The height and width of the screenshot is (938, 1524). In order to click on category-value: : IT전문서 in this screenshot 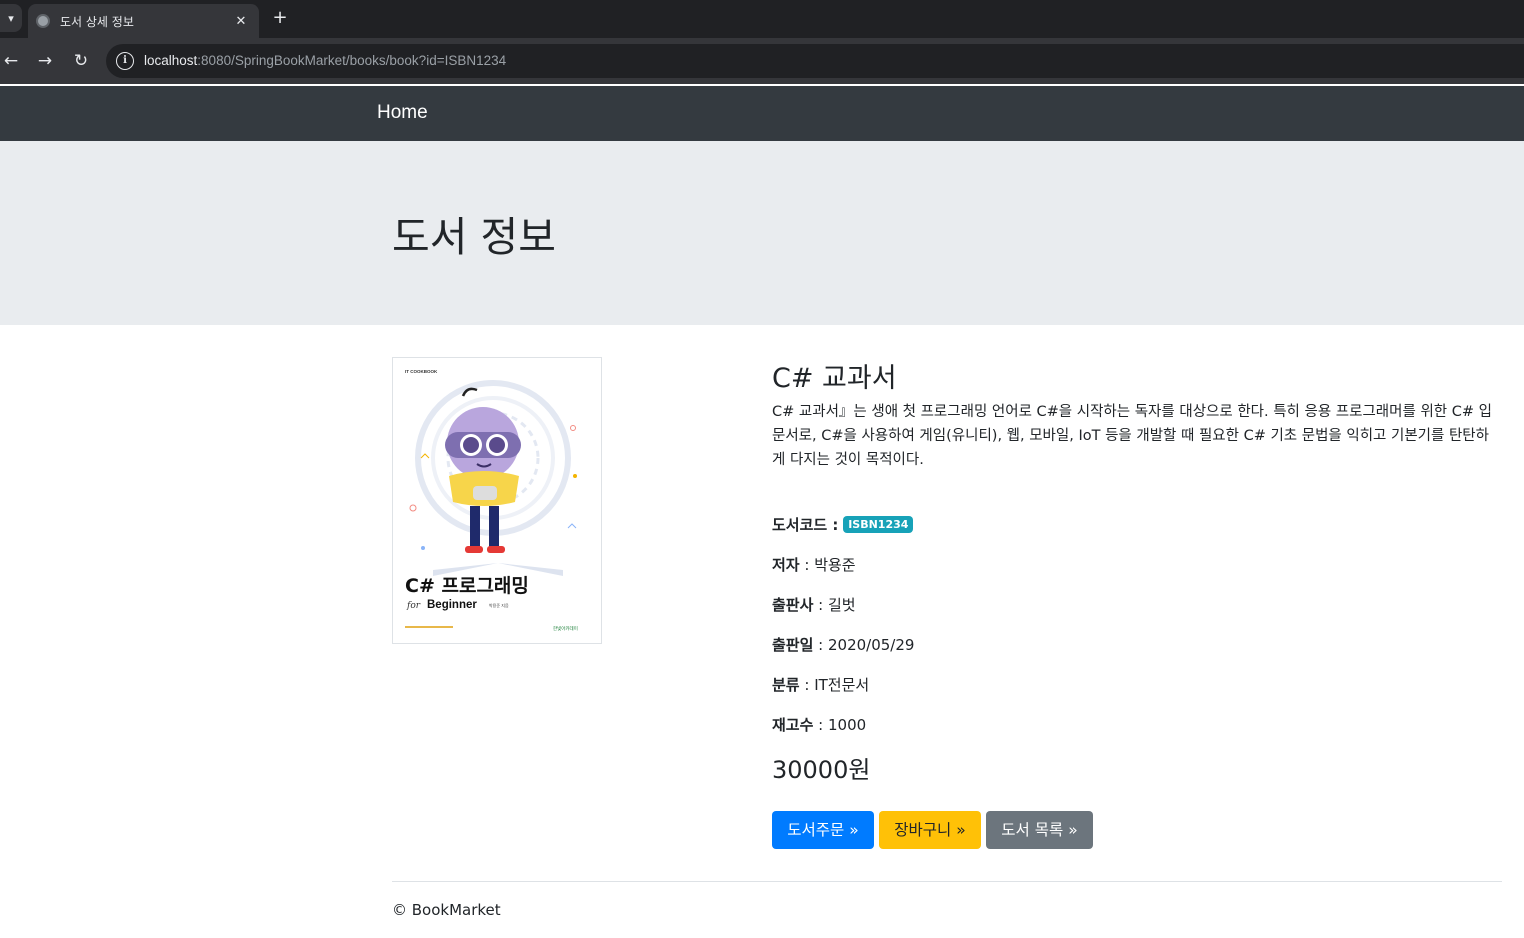, I will do `click(834, 685)`.